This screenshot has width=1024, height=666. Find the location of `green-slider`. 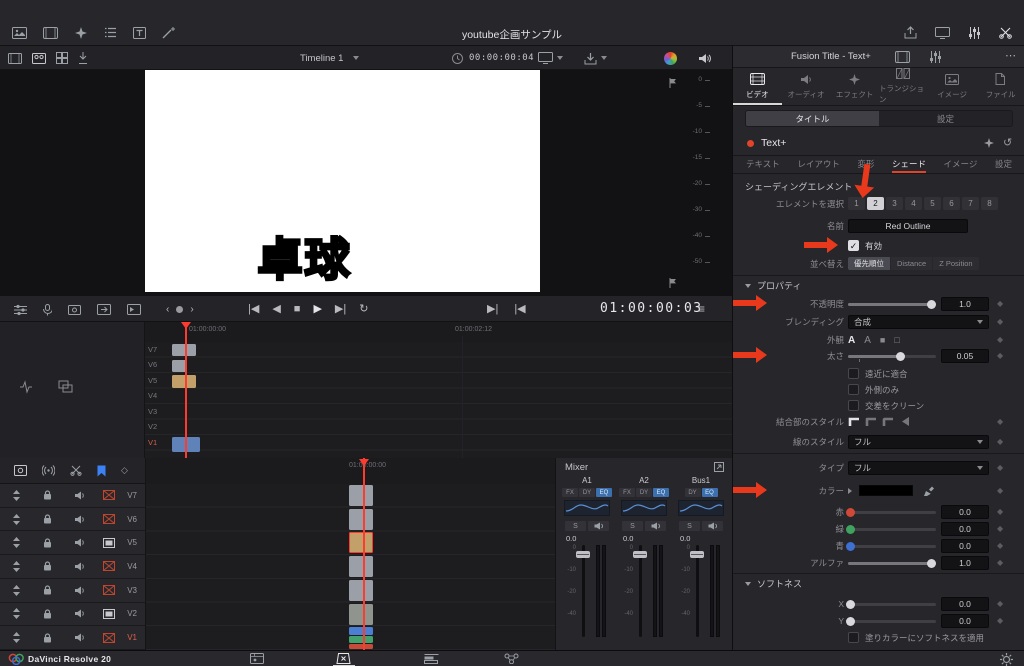

green-slider is located at coordinates (891, 529).